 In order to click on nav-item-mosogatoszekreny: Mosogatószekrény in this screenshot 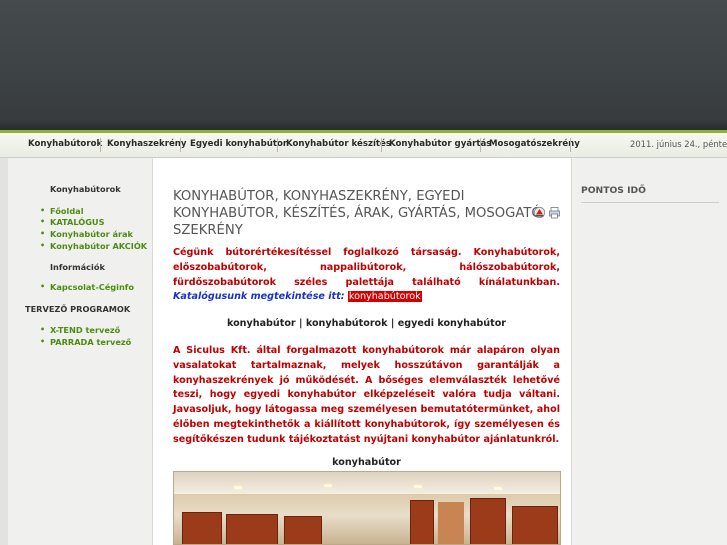, I will do `click(534, 144)`.